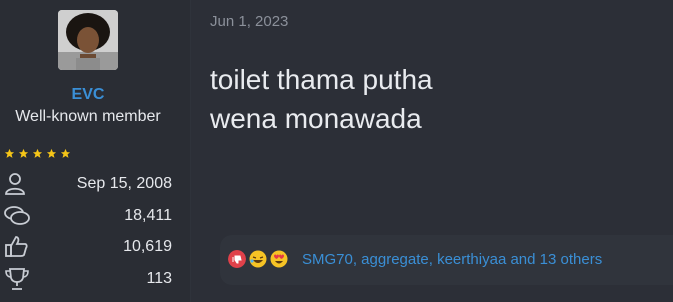 The width and height of the screenshot is (673, 302). Describe the element at coordinates (237, 259) in the screenshot. I see `dislike-icon` at that location.